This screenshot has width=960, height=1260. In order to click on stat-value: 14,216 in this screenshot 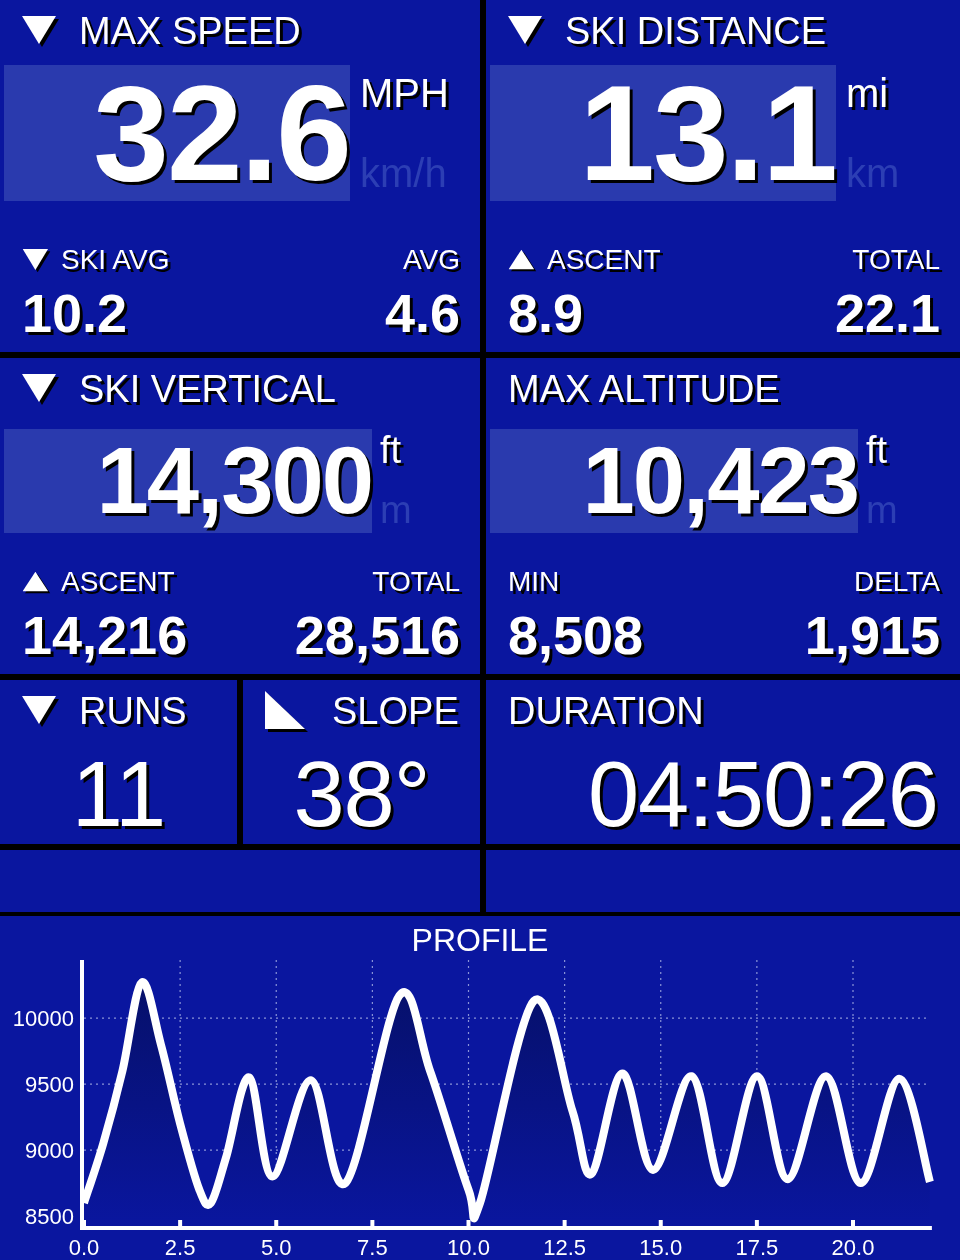, I will do `click(105, 635)`.